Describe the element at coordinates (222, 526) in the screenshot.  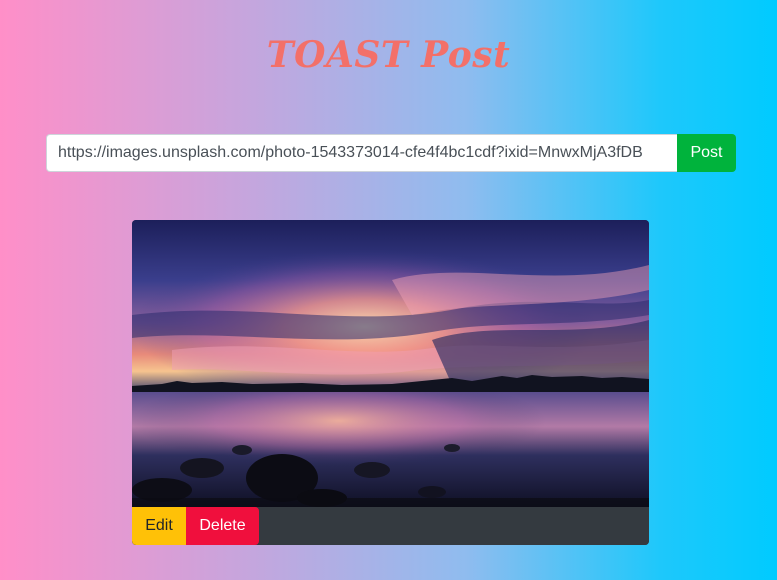
I see `delete-button: Delete` at that location.